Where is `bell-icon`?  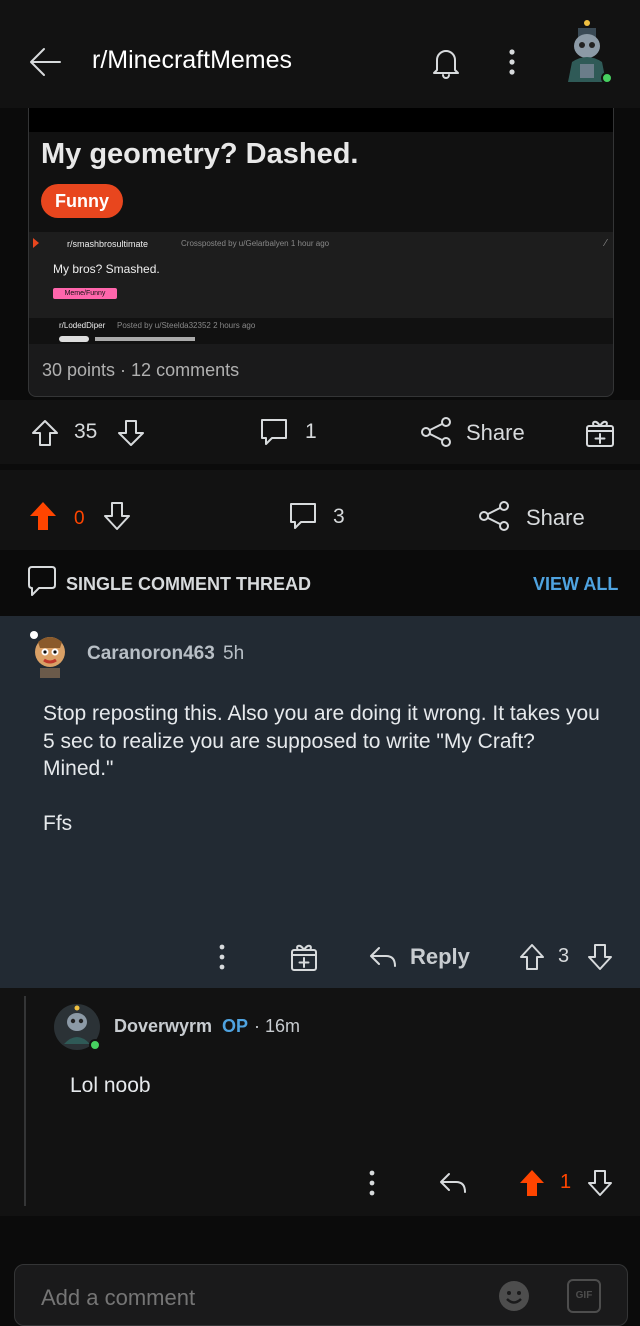 bell-icon is located at coordinates (446, 62).